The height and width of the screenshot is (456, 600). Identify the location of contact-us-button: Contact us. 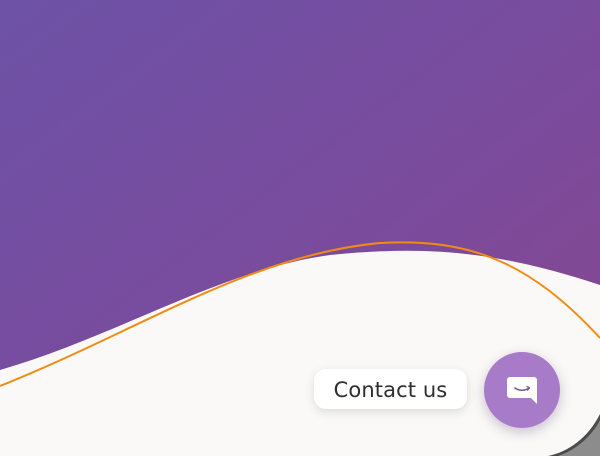
(390, 389).